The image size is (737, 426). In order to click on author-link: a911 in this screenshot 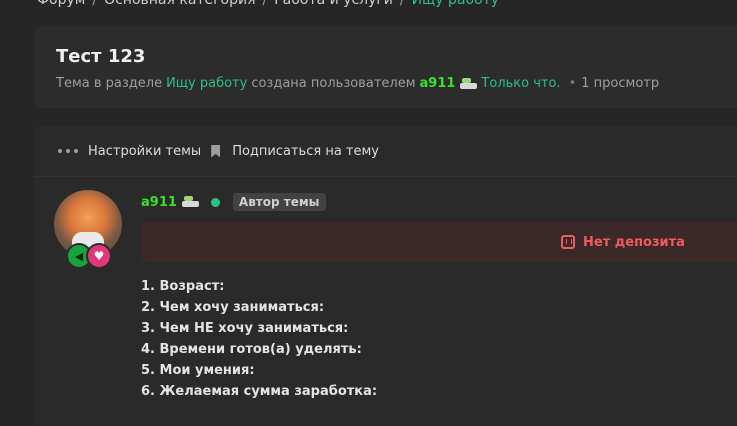, I will do `click(438, 83)`.